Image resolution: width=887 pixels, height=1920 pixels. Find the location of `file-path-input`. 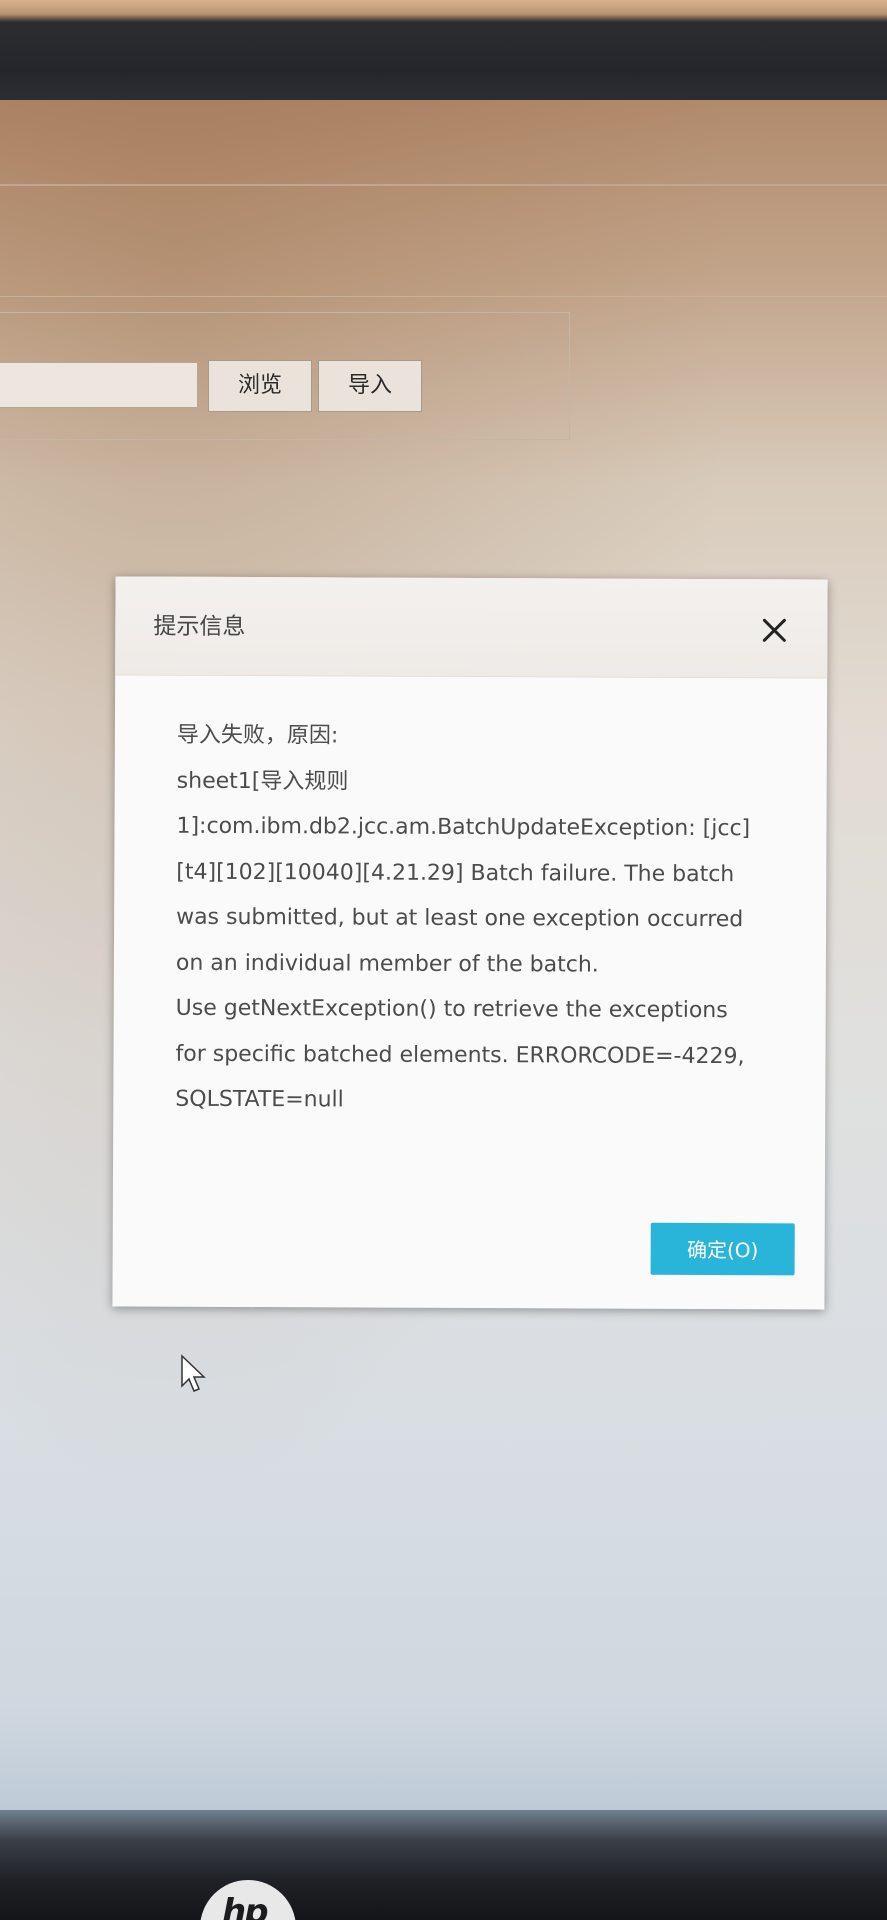

file-path-input is located at coordinates (99, 385).